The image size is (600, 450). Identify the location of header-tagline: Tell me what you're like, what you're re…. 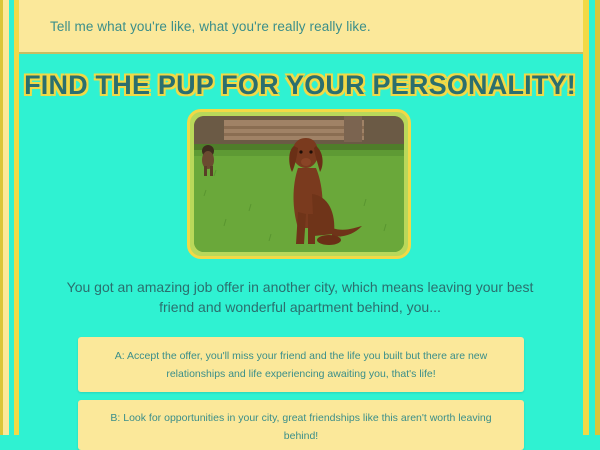
(210, 26).